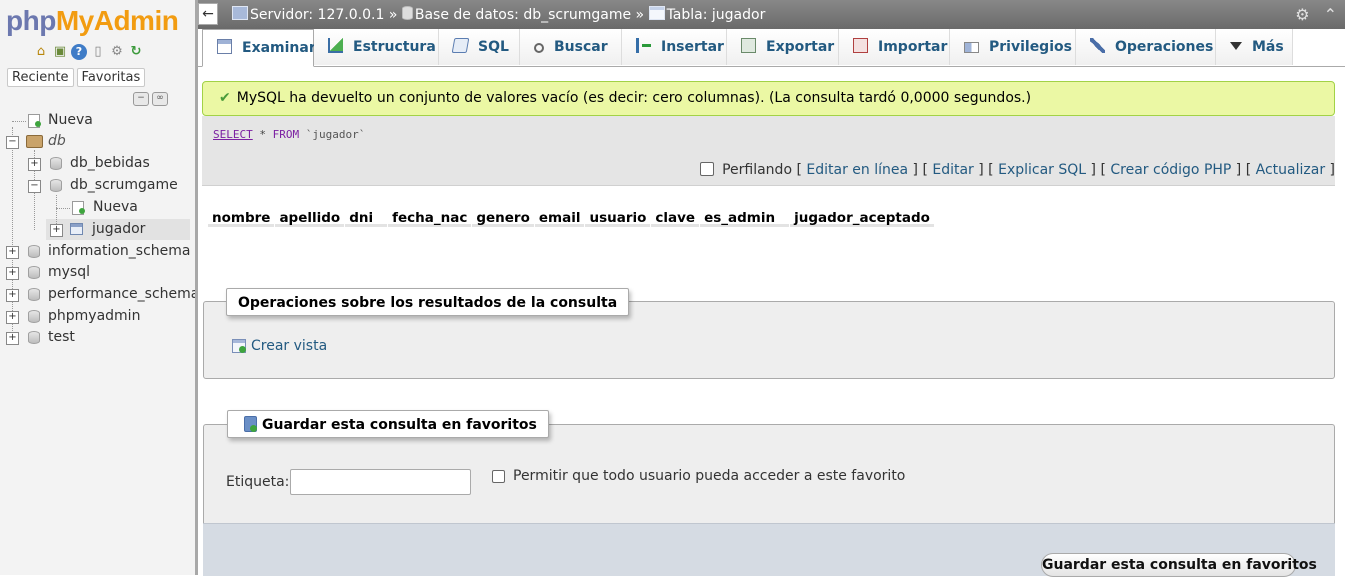  I want to click on breadcrumb-server: Servidor: 127.0.0.1, so click(317, 15).